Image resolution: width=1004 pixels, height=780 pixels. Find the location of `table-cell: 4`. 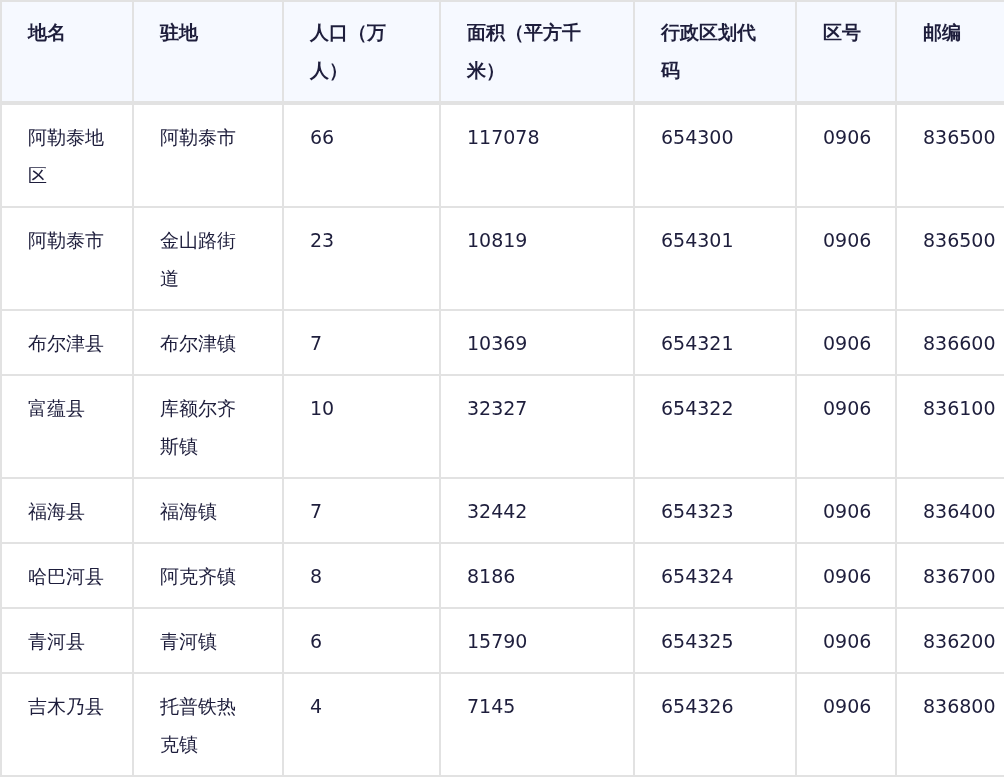

table-cell: 4 is located at coordinates (361, 724).